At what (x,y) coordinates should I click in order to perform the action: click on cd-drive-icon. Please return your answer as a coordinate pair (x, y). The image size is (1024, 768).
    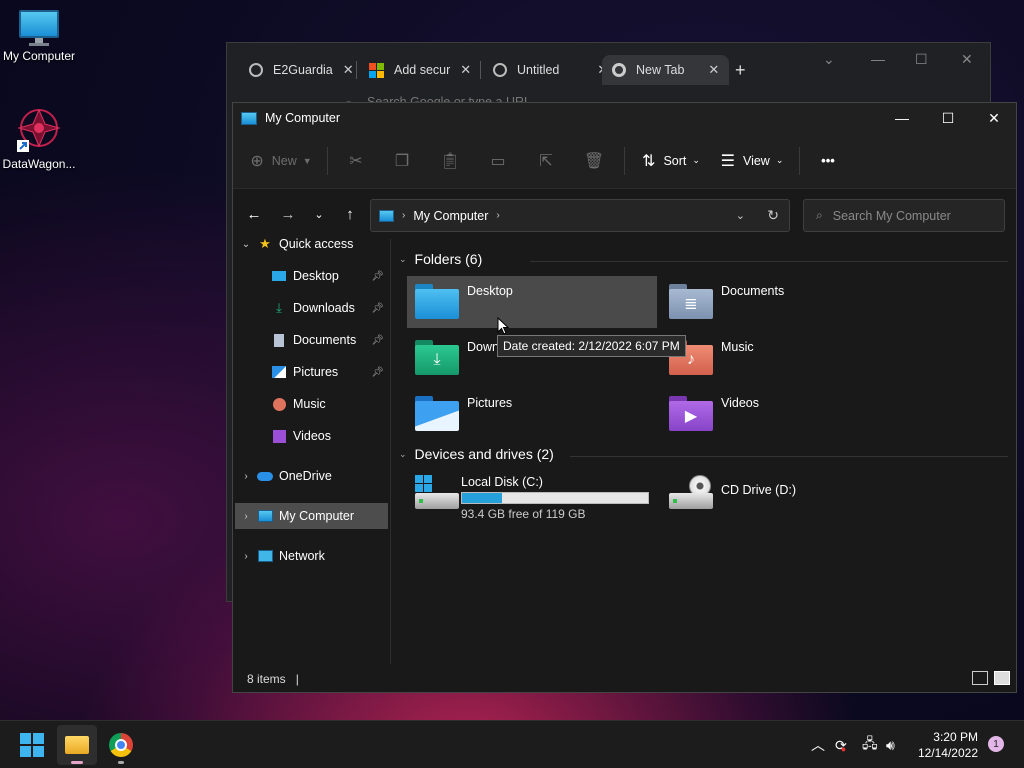
    Looking at the image, I should click on (691, 494).